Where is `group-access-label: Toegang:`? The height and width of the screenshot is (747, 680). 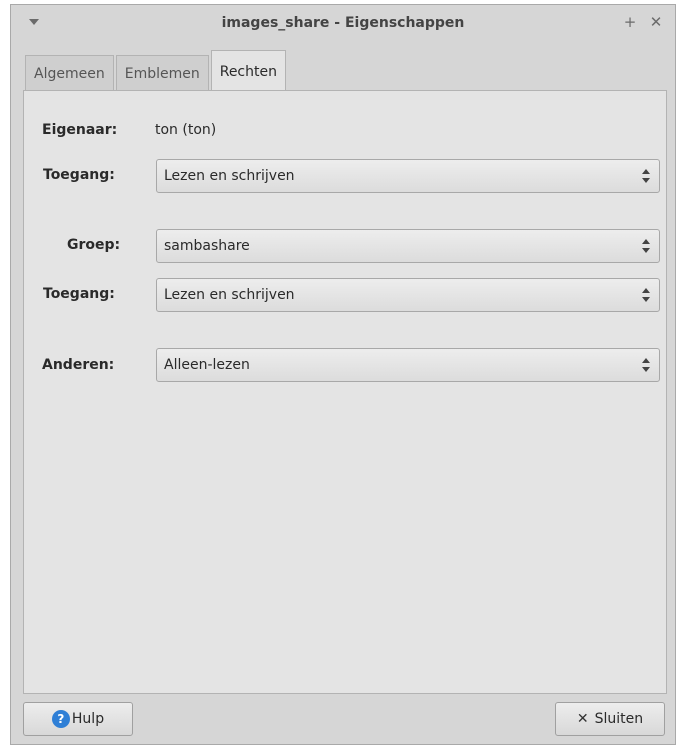
group-access-label: Toegang: is located at coordinates (79, 294).